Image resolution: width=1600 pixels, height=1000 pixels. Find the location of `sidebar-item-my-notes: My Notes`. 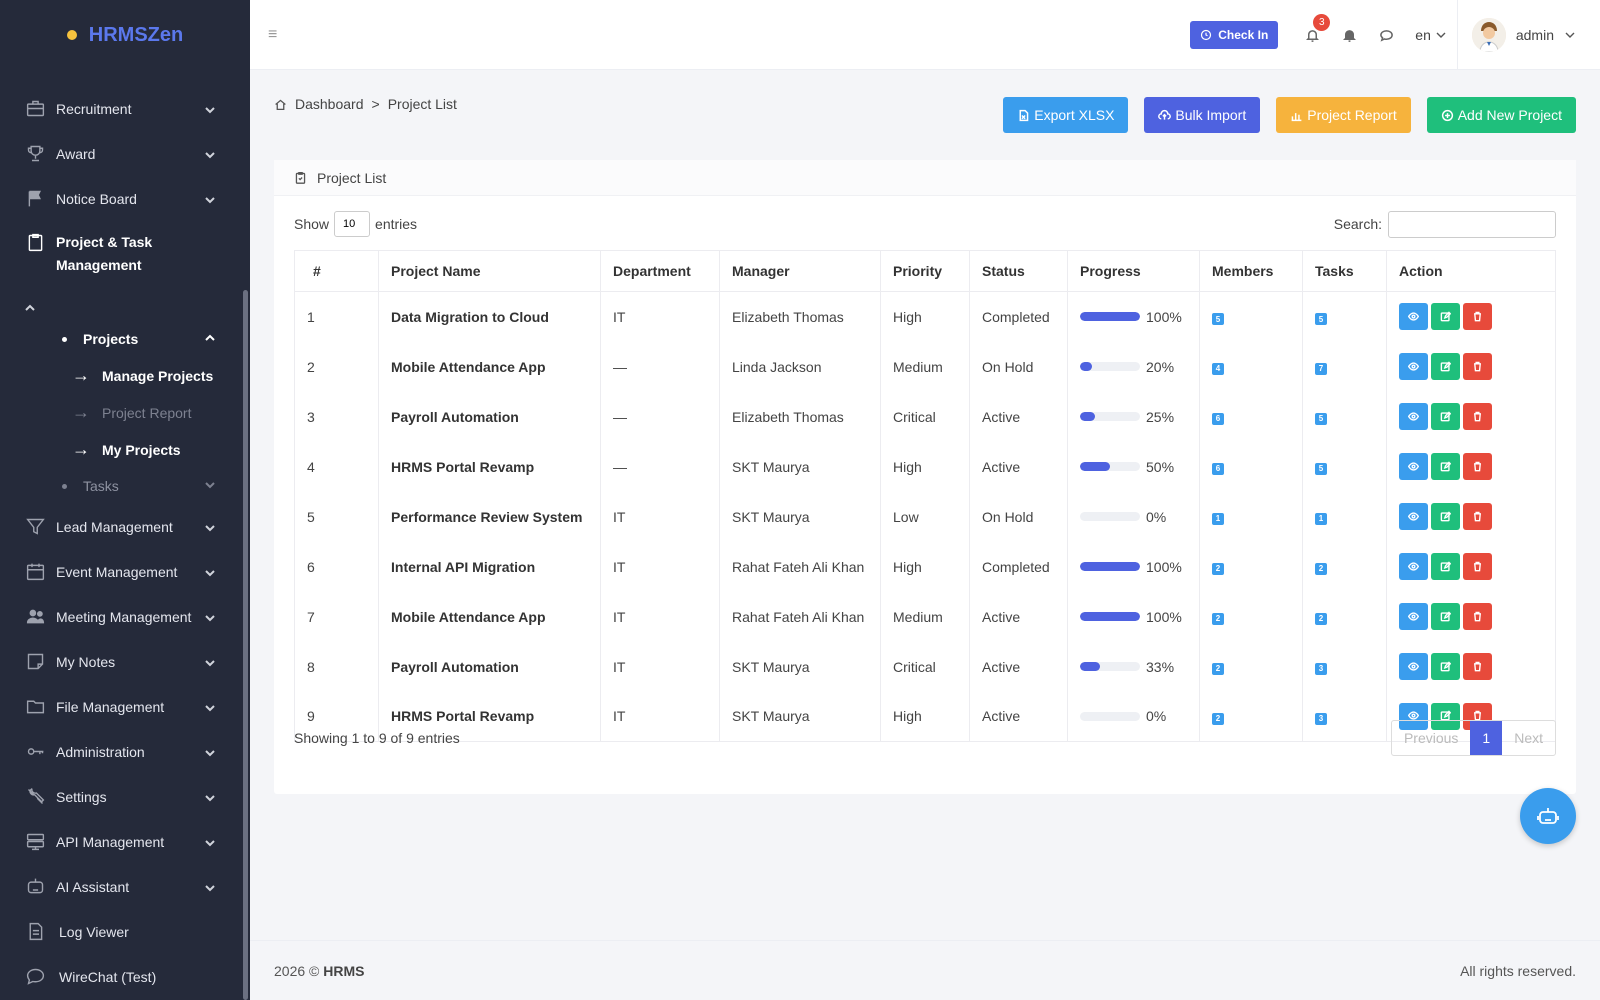

sidebar-item-my-notes: My Notes is located at coordinates (120, 661).